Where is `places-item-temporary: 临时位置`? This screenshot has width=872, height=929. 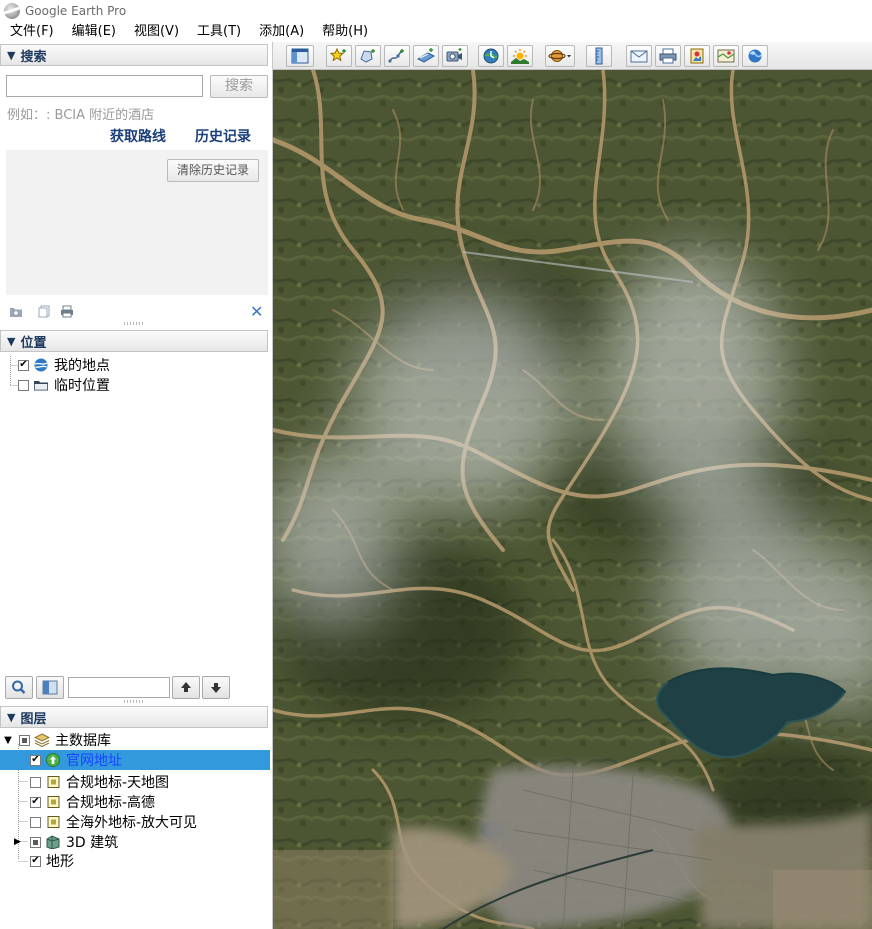 places-item-temporary: 临时位置 is located at coordinates (153, 385).